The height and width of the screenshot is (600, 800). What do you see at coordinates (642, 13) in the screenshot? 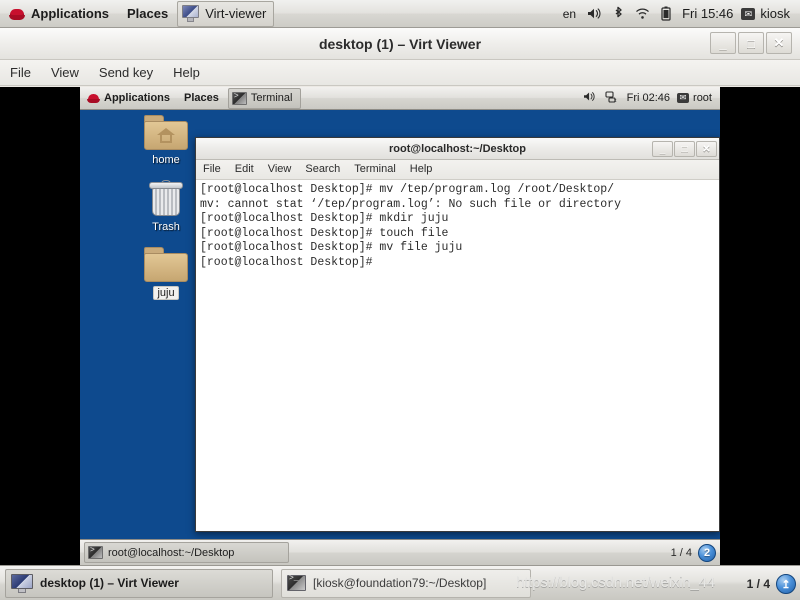
I see `wifi-icon` at bounding box center [642, 13].